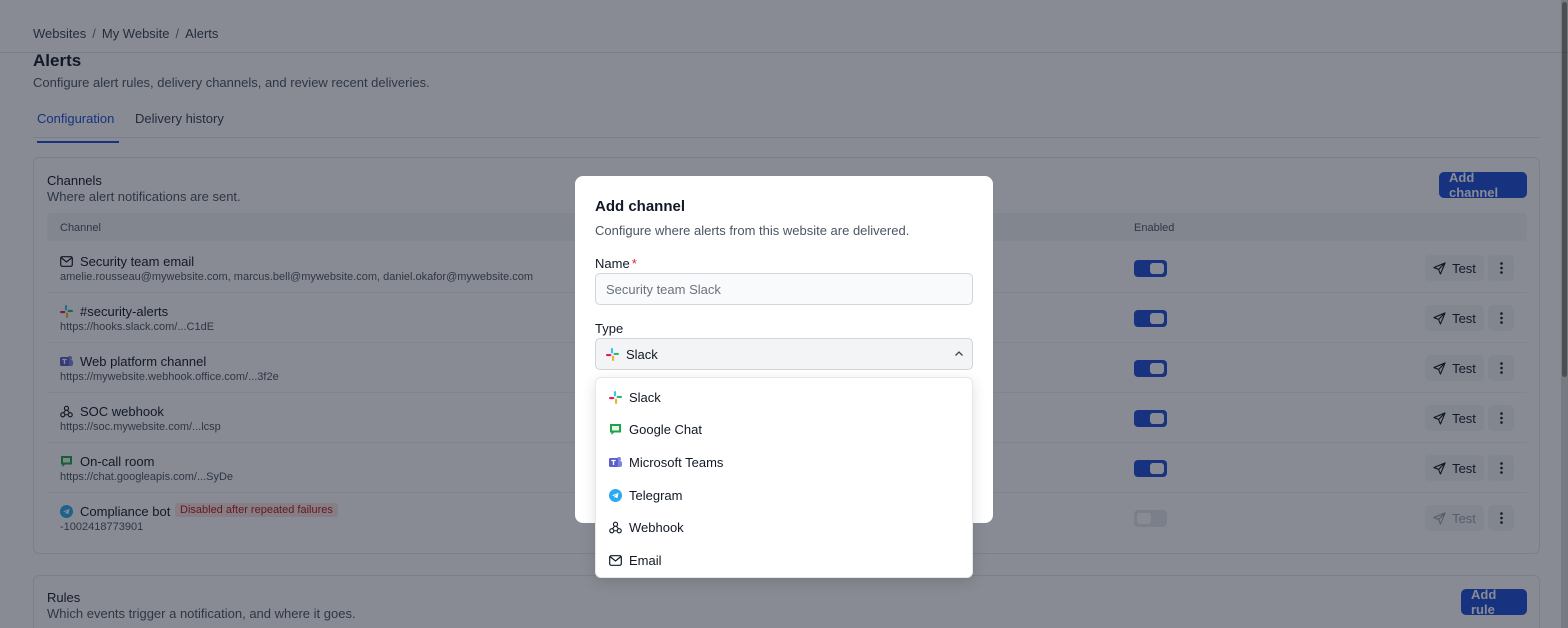 This screenshot has height=628, width=1568. What do you see at coordinates (645, 397) in the screenshot?
I see `option-label: Slack` at bounding box center [645, 397].